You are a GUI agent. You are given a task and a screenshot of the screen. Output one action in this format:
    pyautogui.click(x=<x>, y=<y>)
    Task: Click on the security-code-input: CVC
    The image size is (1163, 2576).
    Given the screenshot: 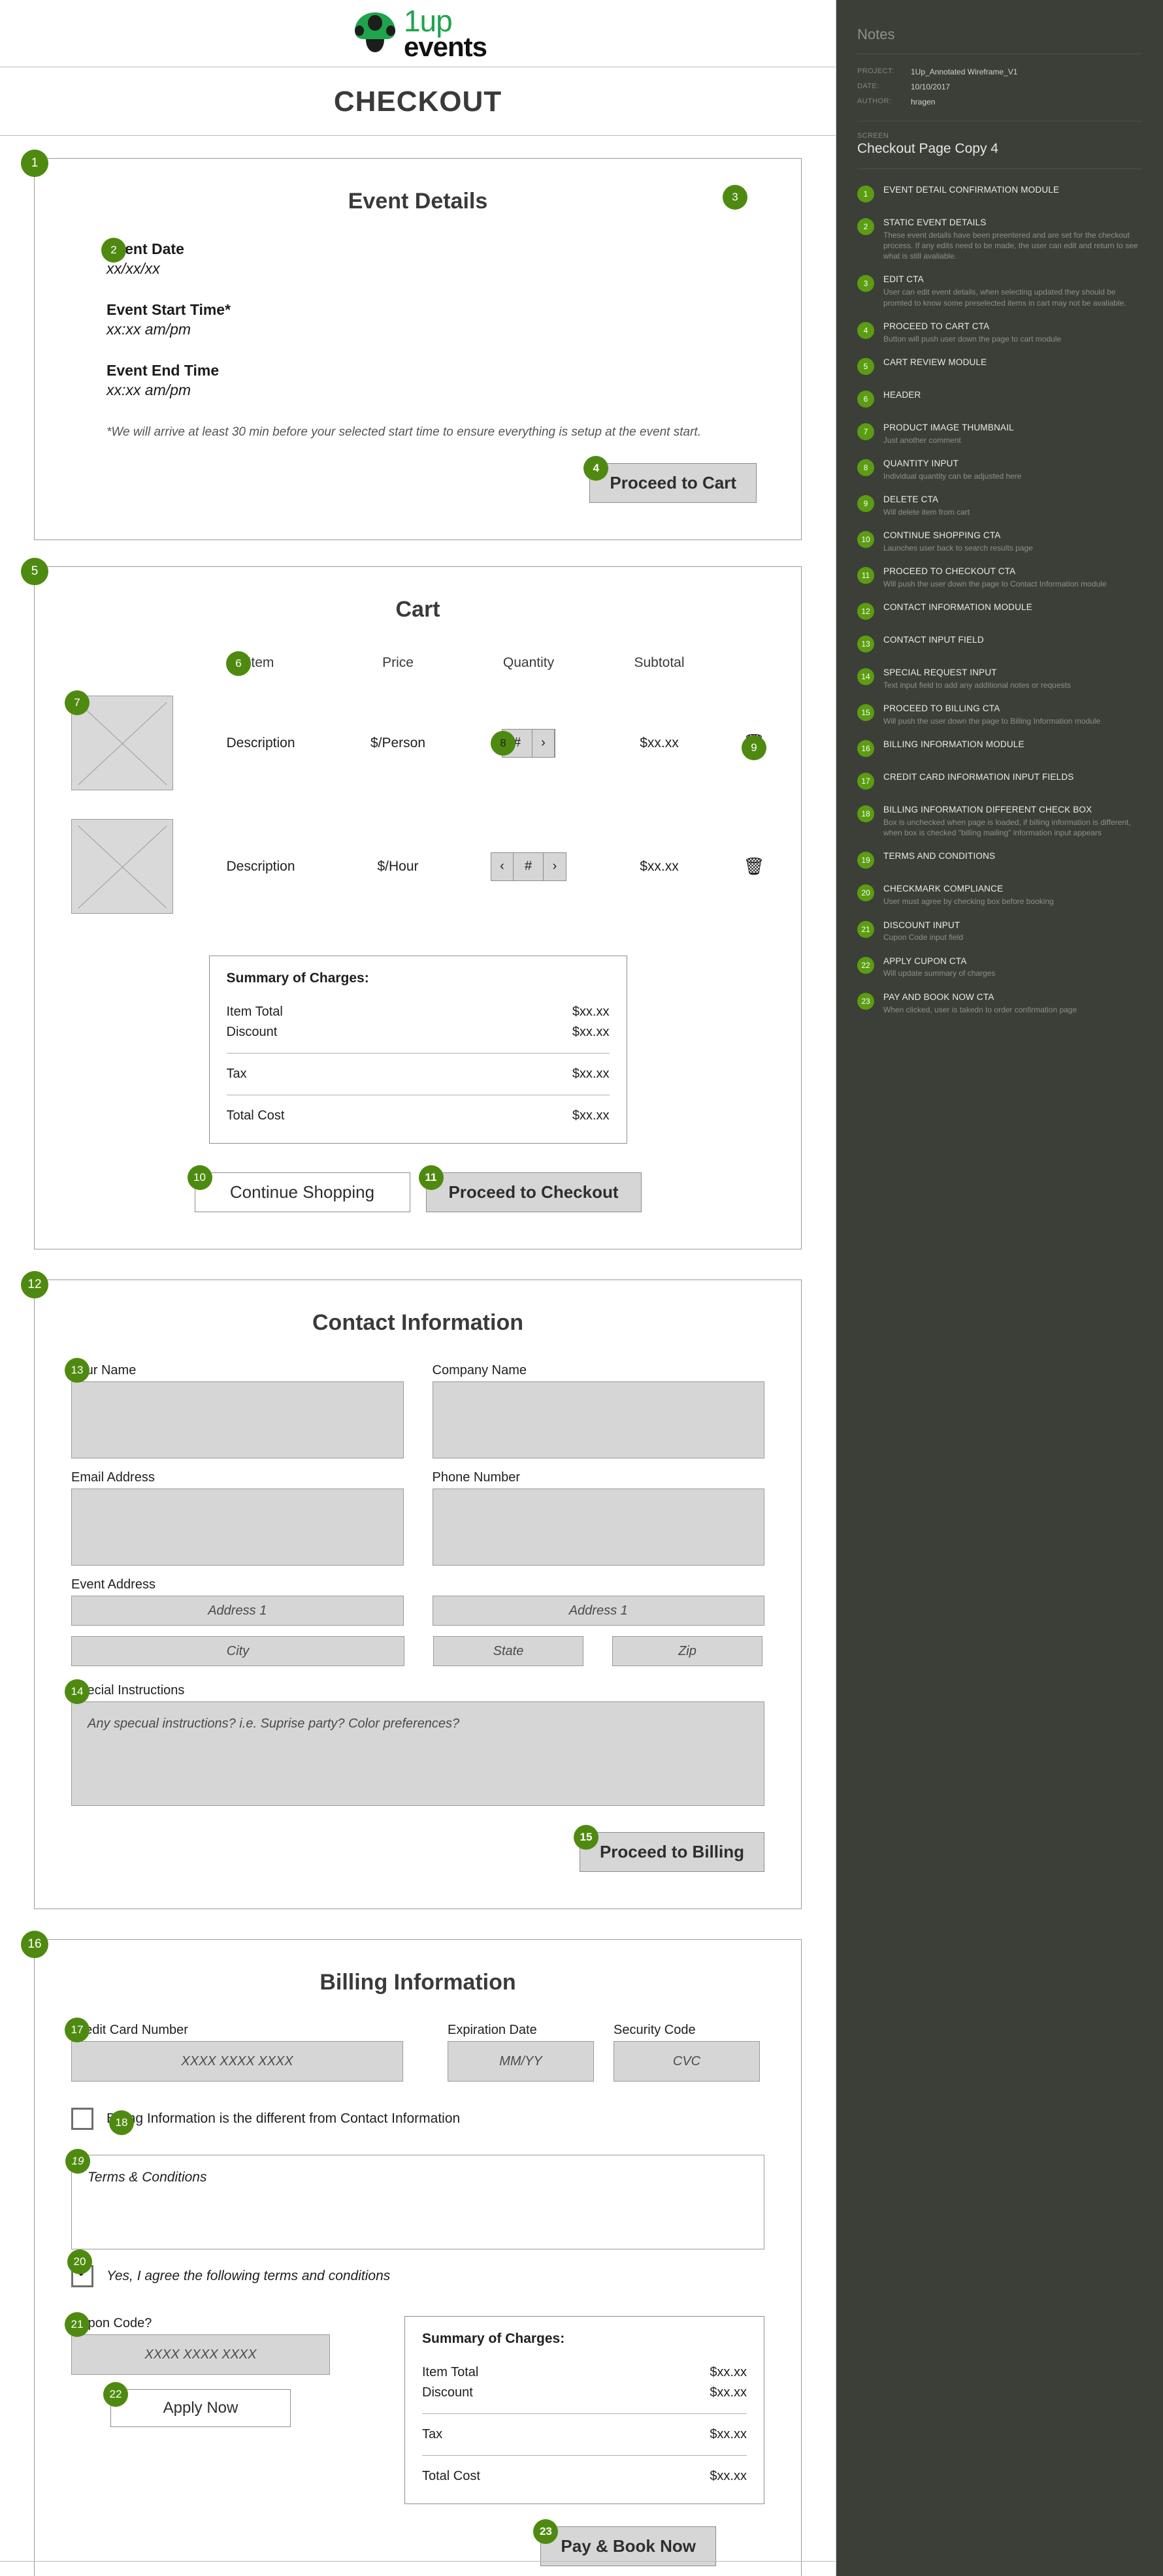 What is the action you would take?
    pyautogui.click(x=687, y=2061)
    